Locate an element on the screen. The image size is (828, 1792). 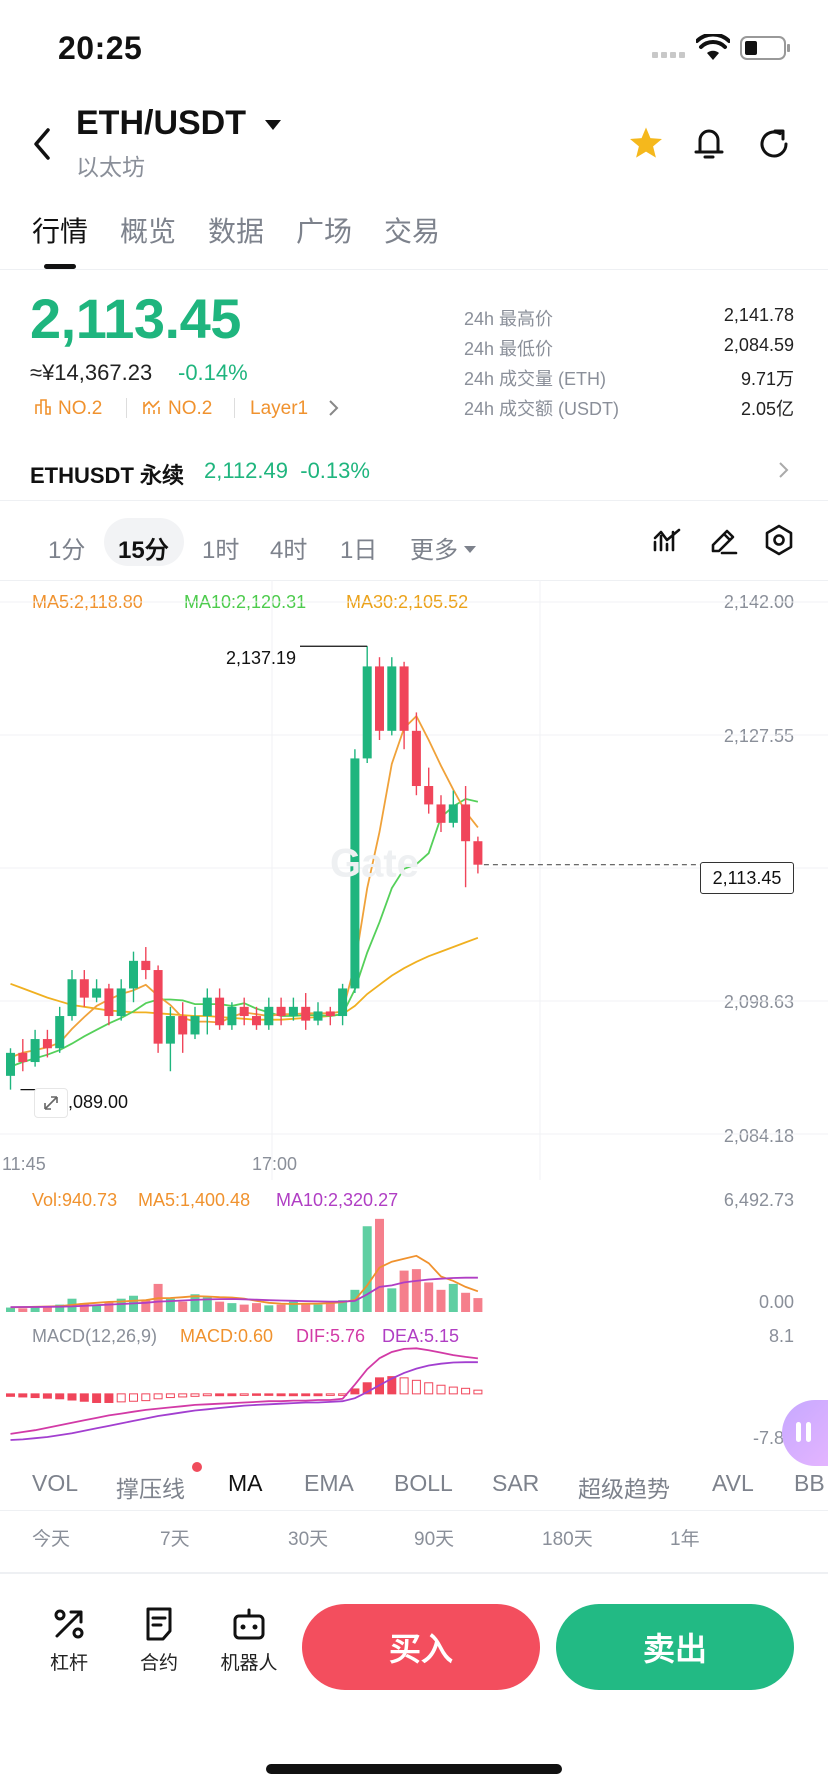
interval-1m: 1分 is located at coordinates (66, 547).